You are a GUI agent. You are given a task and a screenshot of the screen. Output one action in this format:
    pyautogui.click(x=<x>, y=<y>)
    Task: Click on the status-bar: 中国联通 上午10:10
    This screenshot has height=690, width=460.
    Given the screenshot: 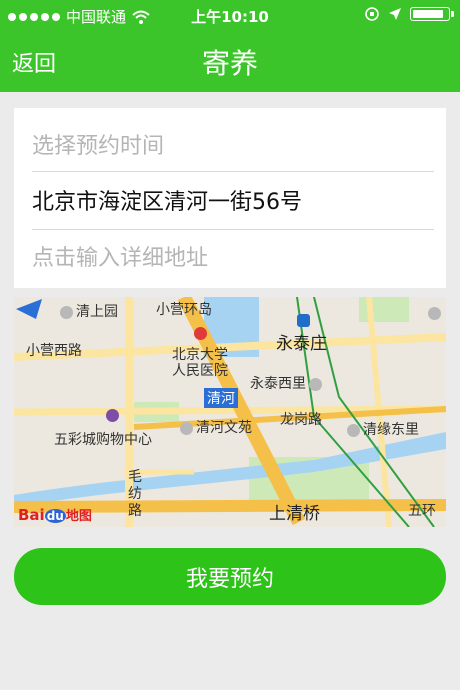 What is the action you would take?
    pyautogui.click(x=230, y=15)
    